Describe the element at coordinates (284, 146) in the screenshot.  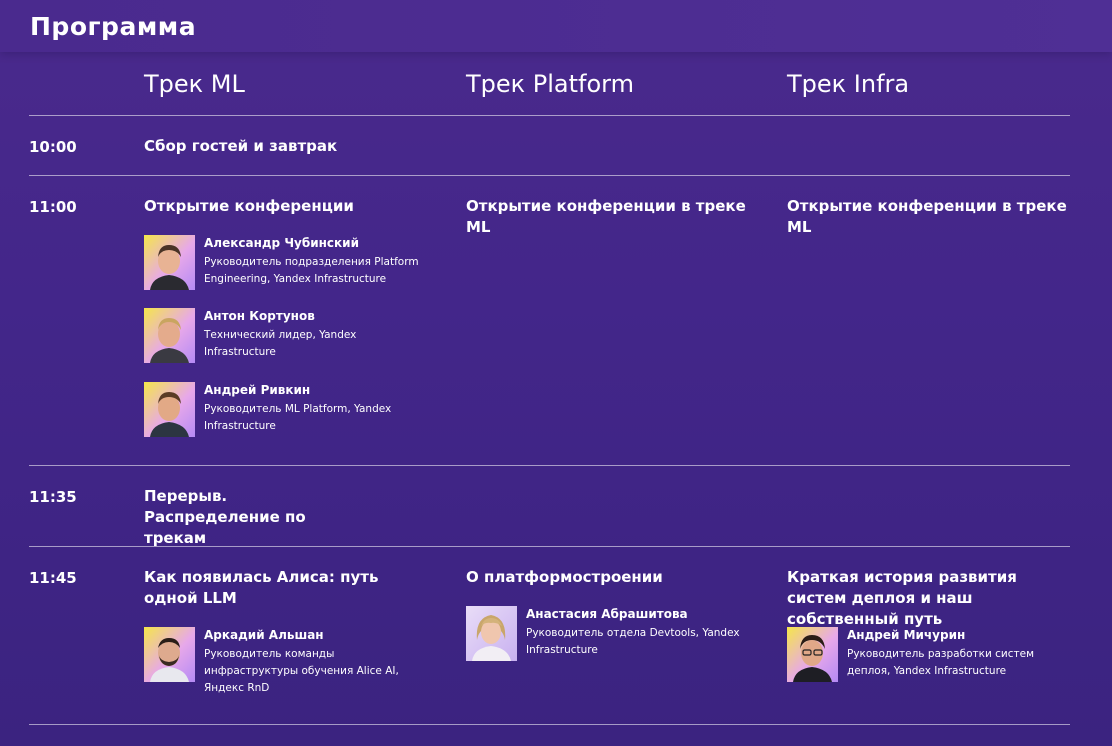
I see `session-title: Сбор гостей и завтрак` at that location.